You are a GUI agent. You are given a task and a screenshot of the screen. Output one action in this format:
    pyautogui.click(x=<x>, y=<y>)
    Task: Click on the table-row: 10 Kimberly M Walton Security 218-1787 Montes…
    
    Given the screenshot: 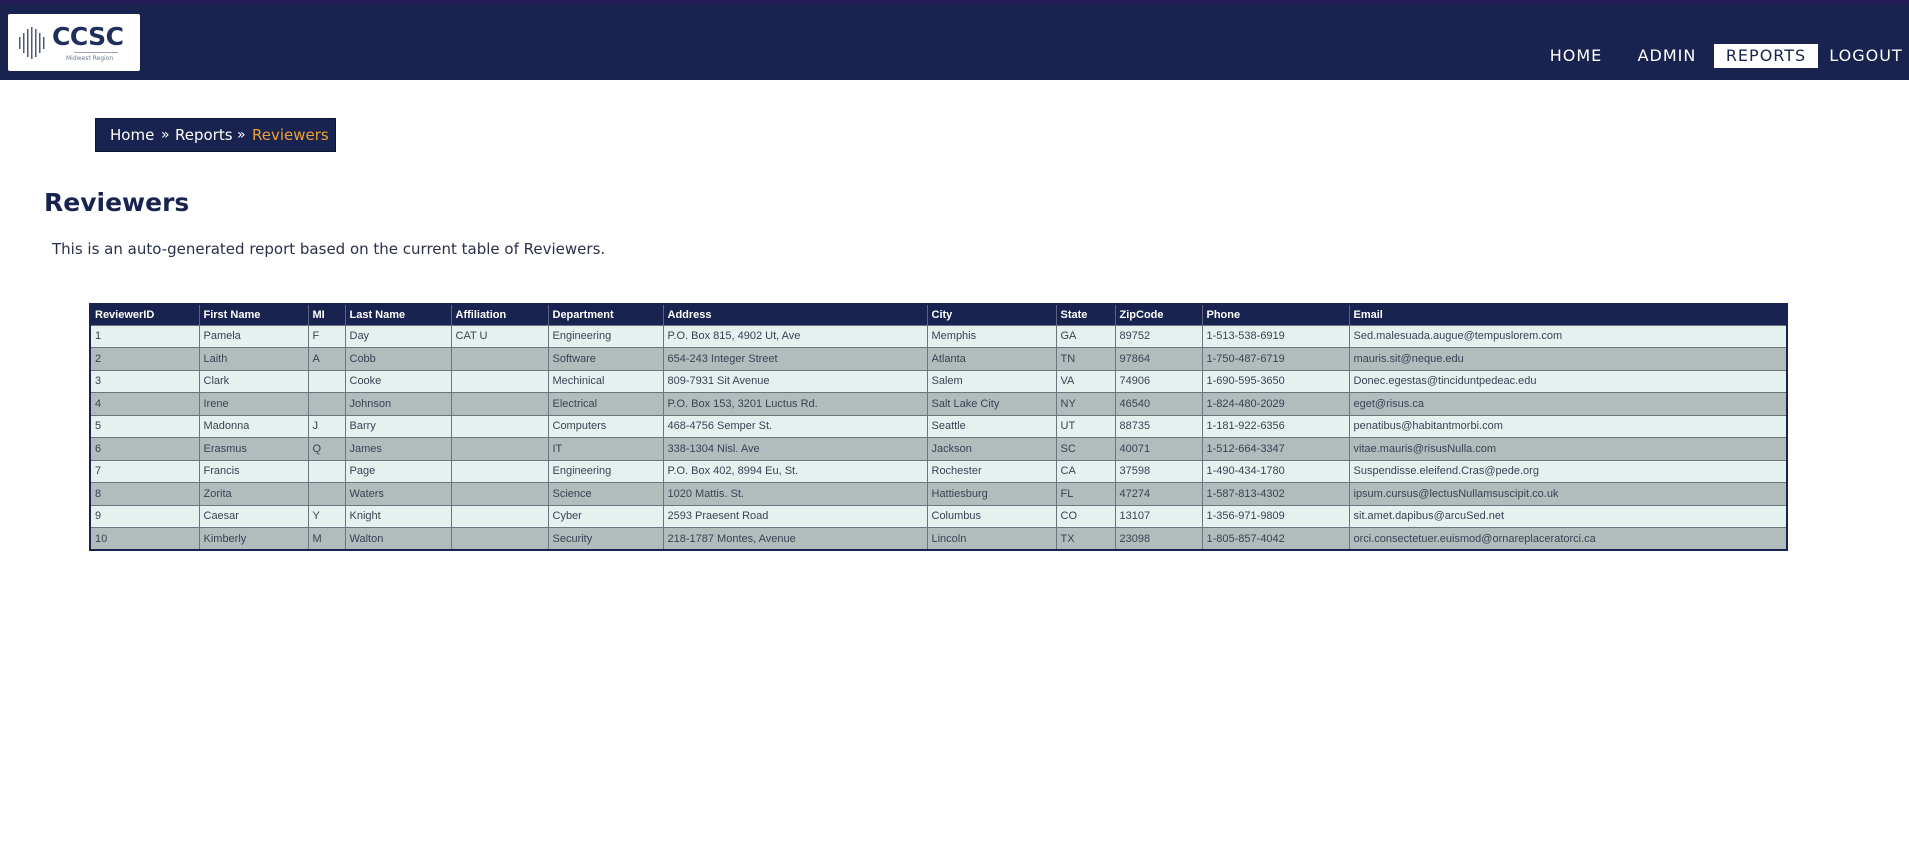 What is the action you would take?
    pyautogui.click(x=939, y=538)
    